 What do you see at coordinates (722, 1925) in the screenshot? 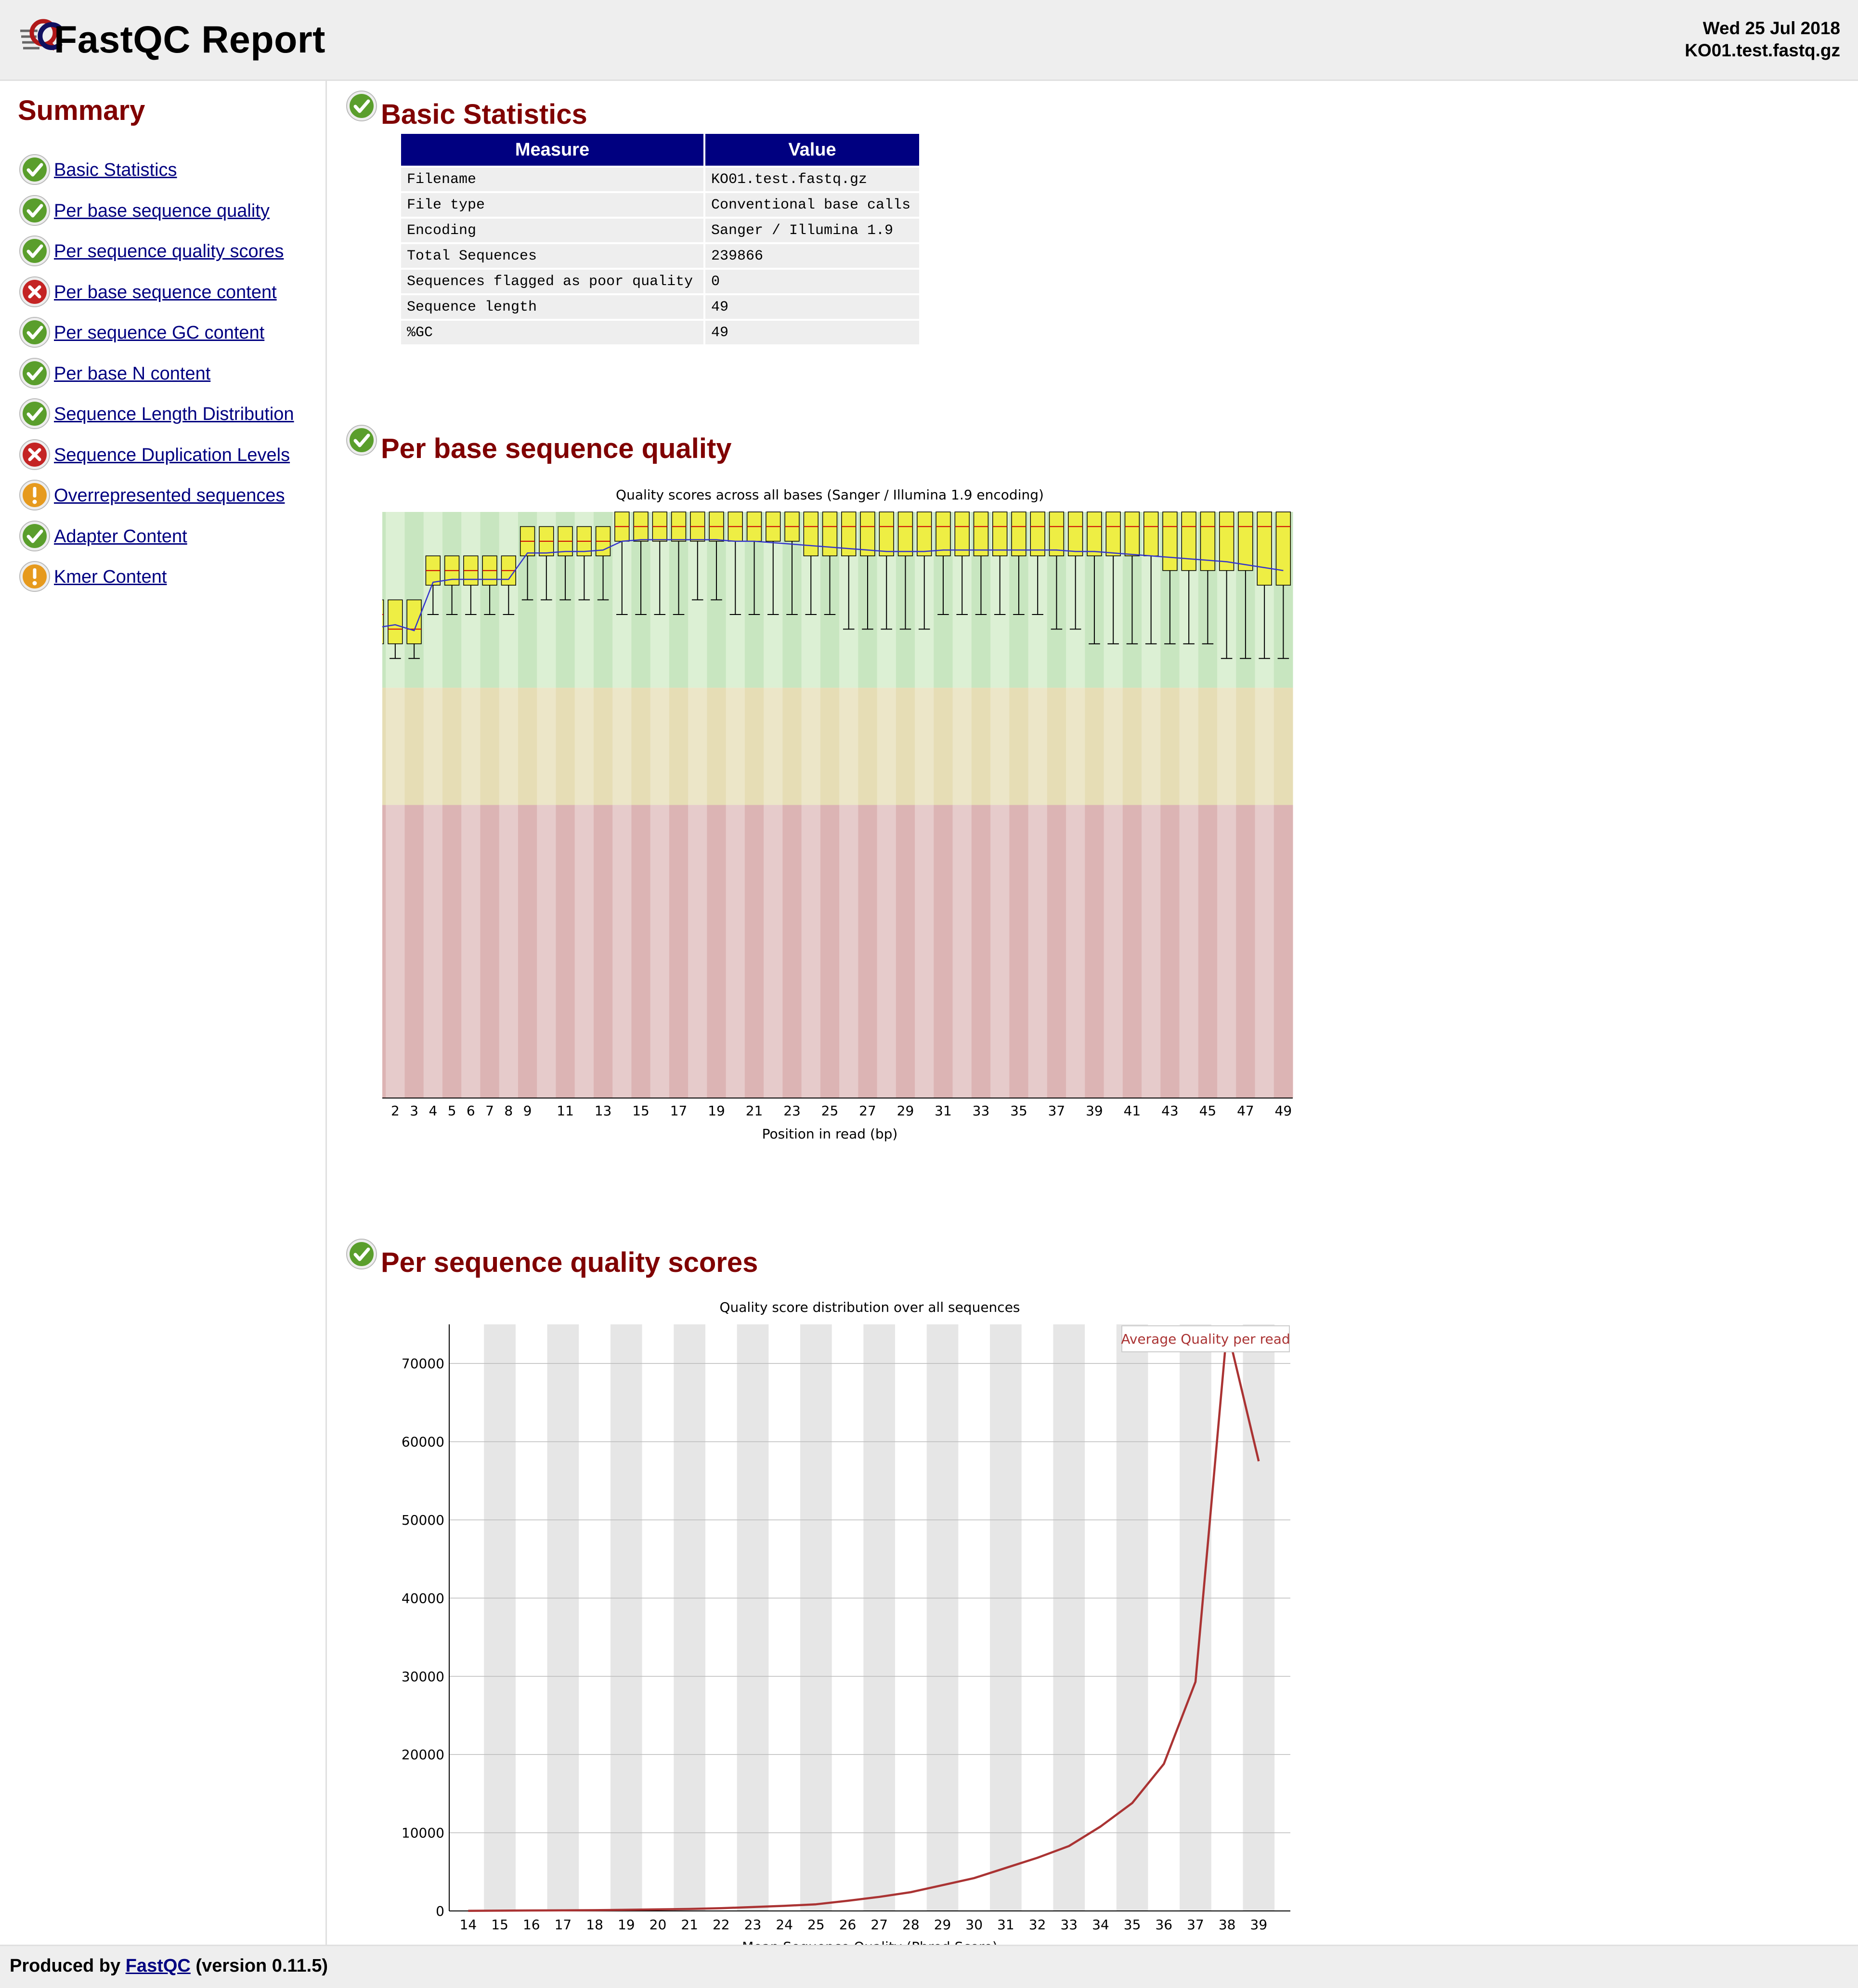
I see `x-tick-label: 22` at bounding box center [722, 1925].